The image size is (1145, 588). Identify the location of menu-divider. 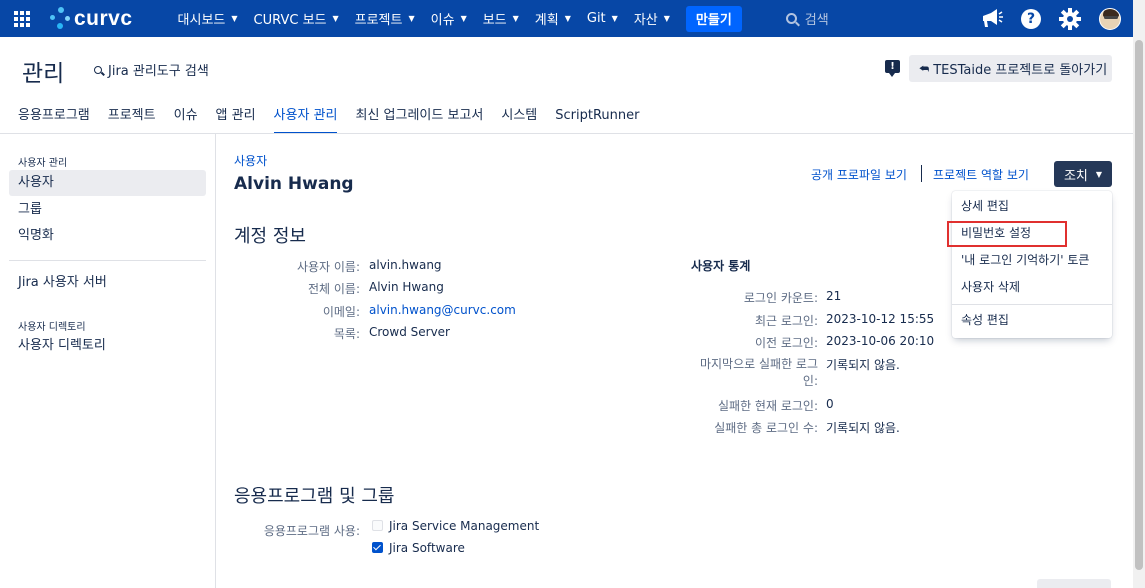
(1032, 304).